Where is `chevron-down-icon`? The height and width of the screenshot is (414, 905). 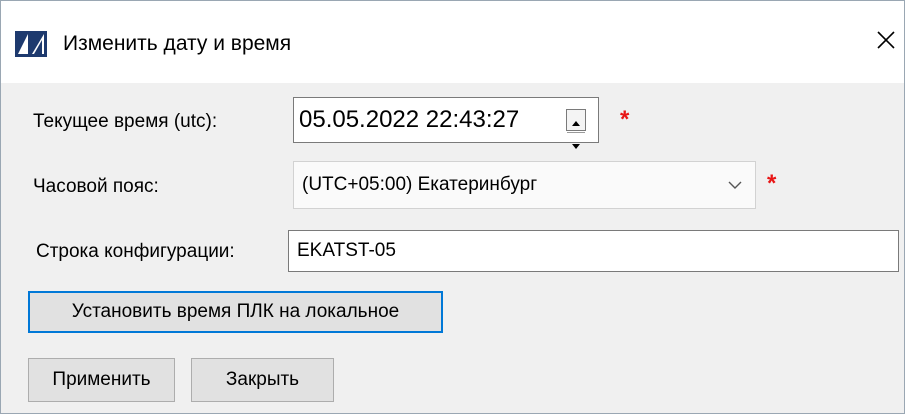 chevron-down-icon is located at coordinates (735, 185).